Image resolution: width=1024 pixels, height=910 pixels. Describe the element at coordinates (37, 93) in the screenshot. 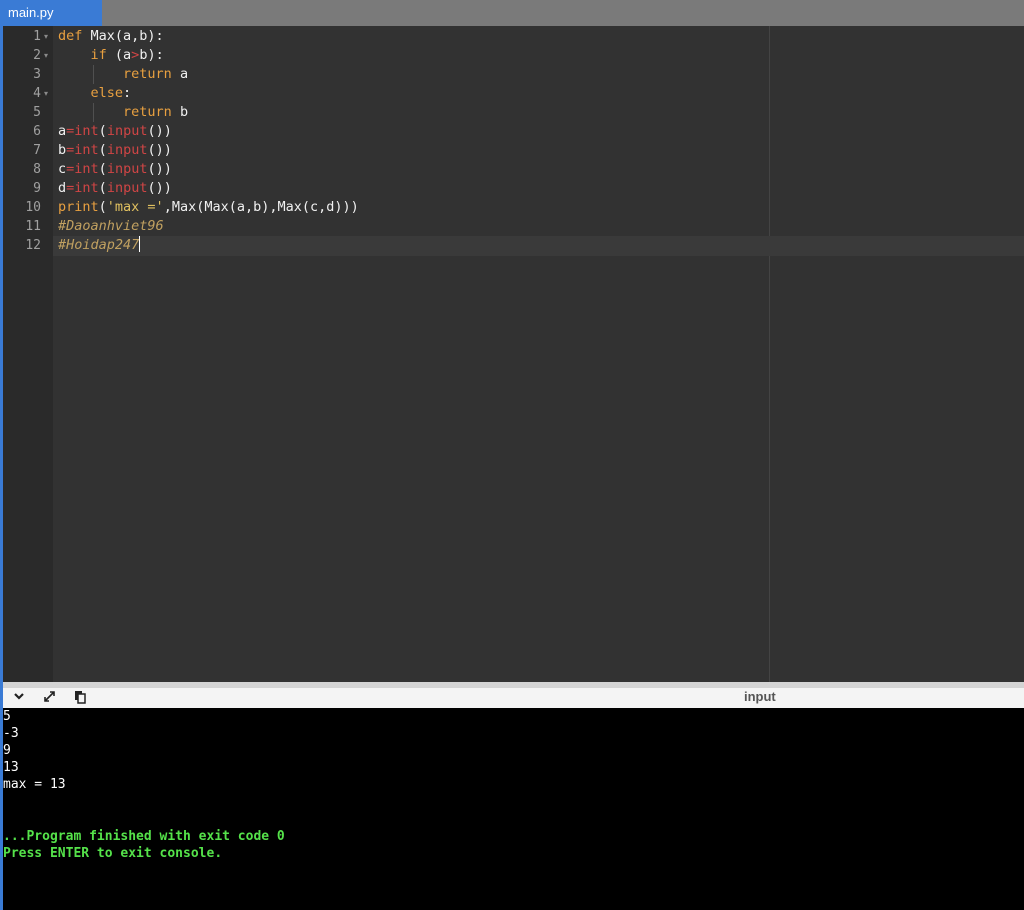

I see `line-number: 4` at that location.